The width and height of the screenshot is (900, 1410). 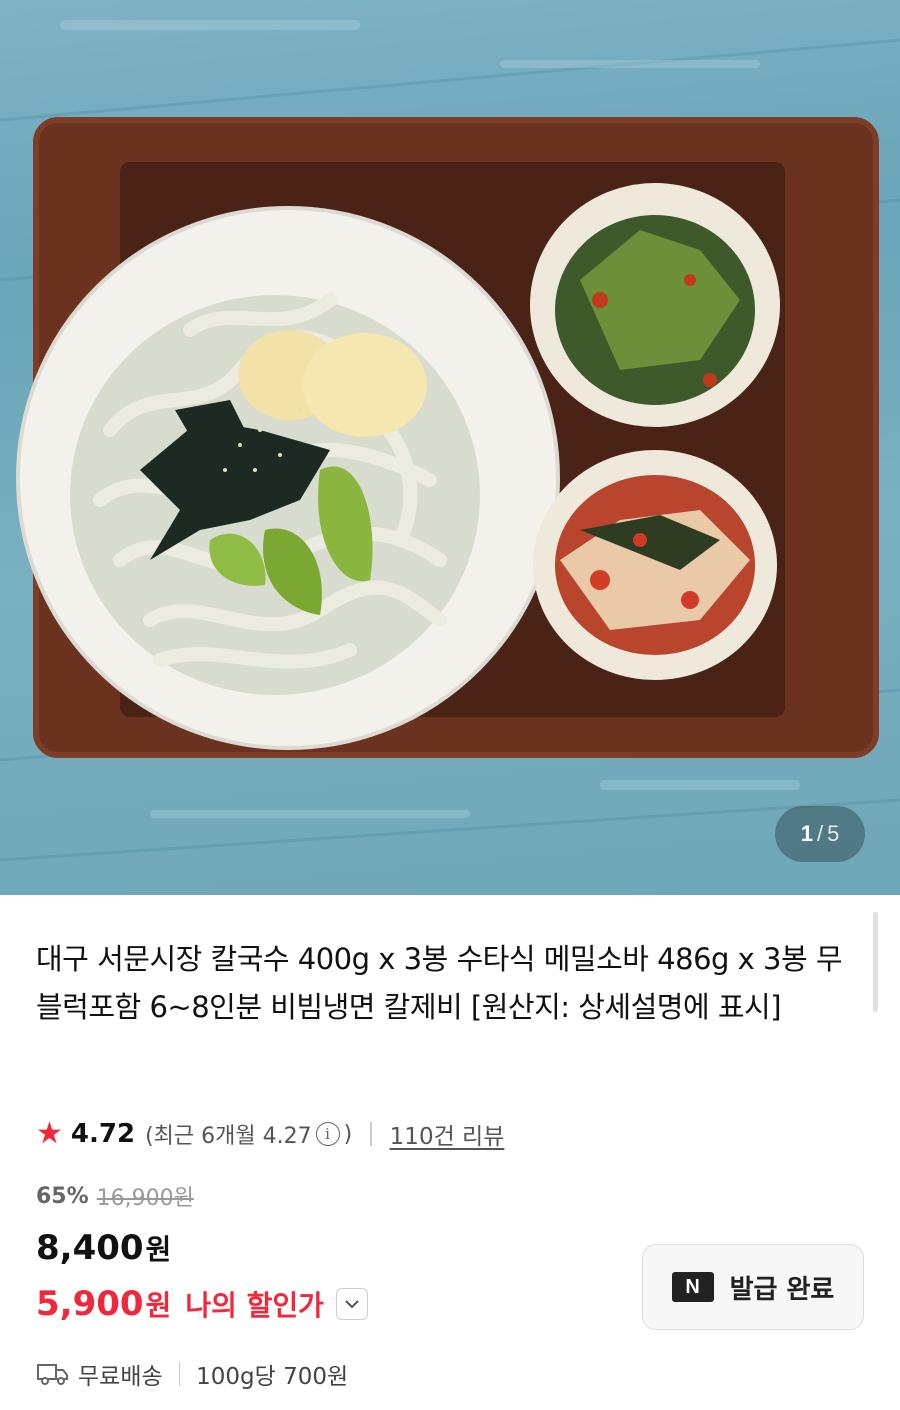 I want to click on expand-discount-button, so click(x=351, y=1304).